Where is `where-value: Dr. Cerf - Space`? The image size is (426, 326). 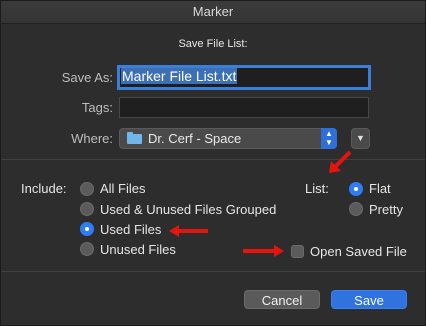
where-value: Dr. Cerf - Space is located at coordinates (195, 138).